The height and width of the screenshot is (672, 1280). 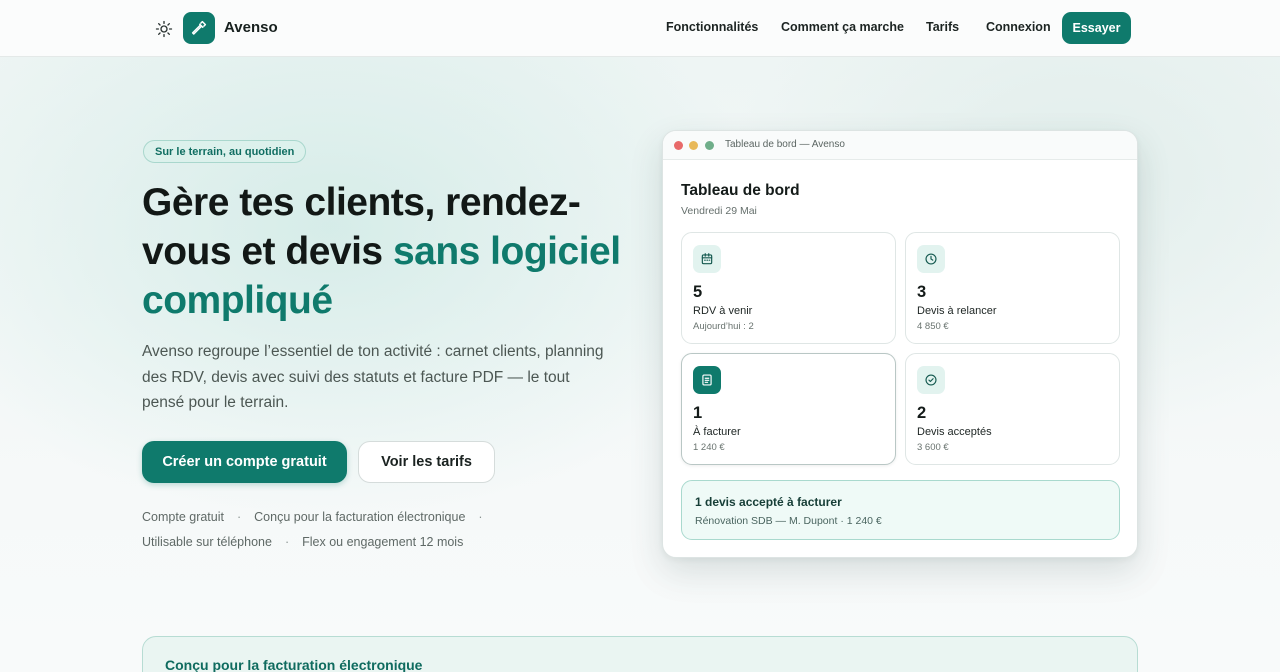 I want to click on alert-title: 1 devis accepté à facturer, so click(x=768, y=502).